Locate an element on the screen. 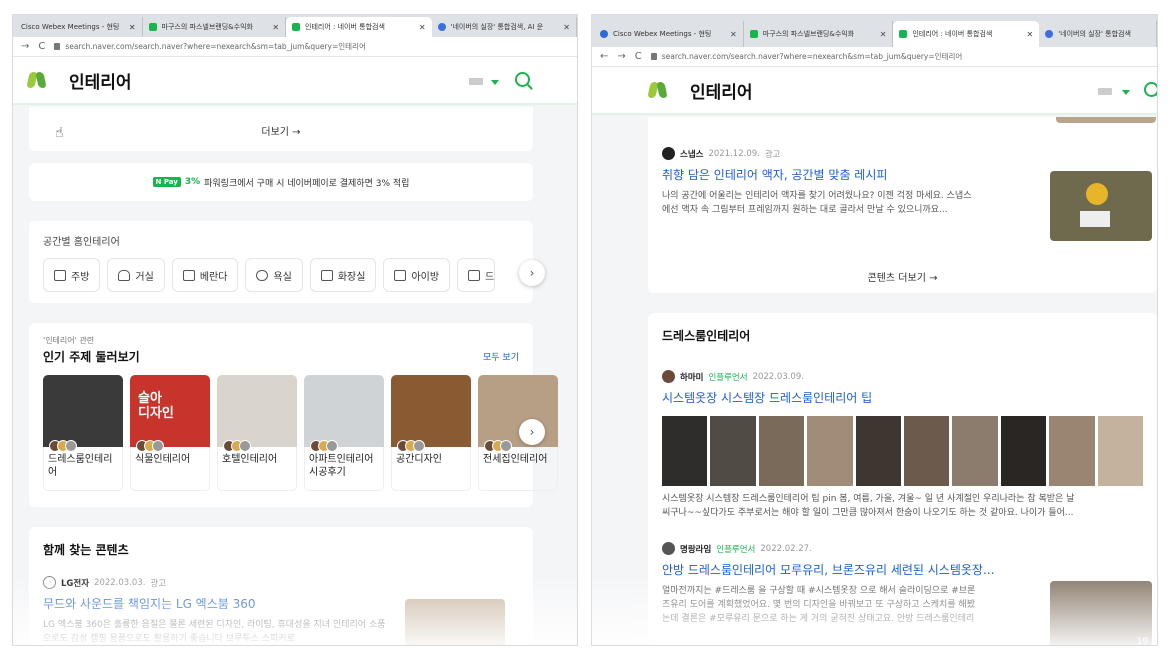 This screenshot has width=1170, height=658. npay-percent: 3% is located at coordinates (192, 182).